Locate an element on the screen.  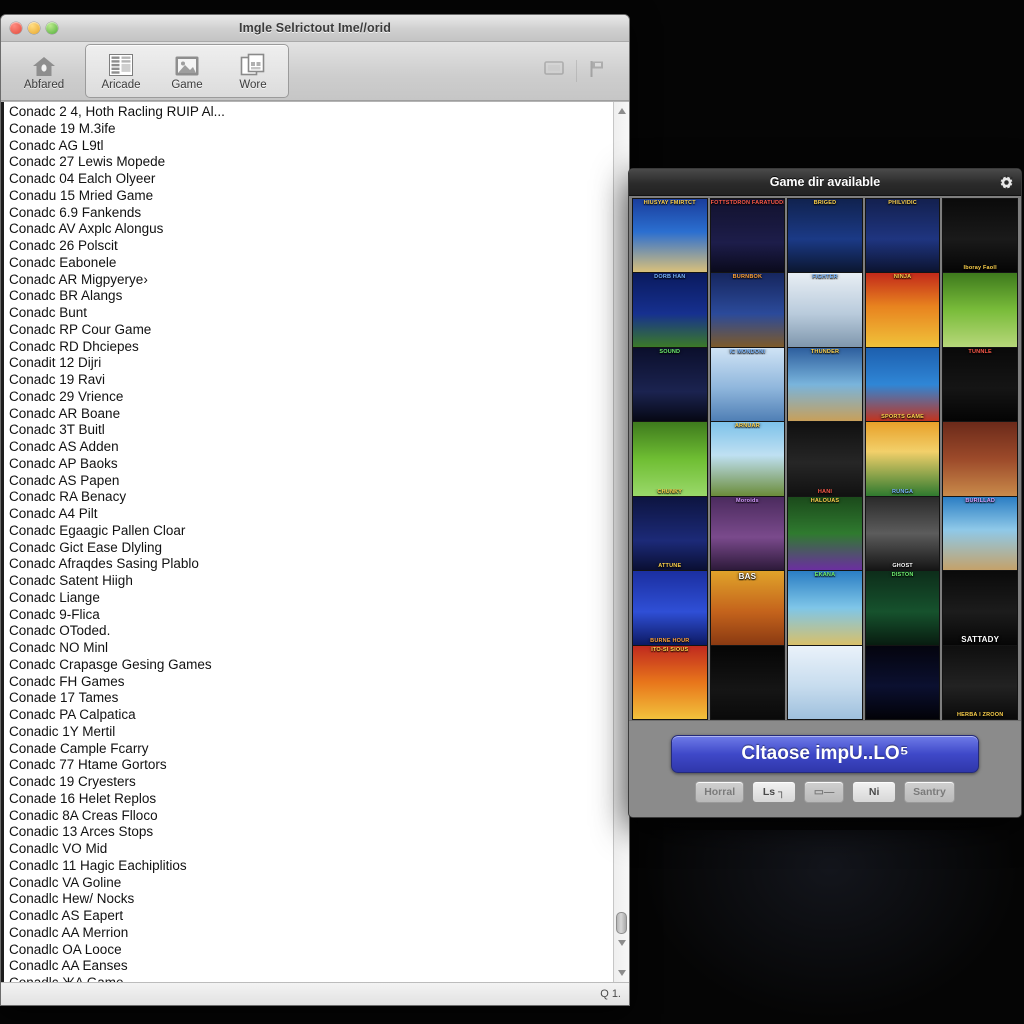
minimize-button is located at coordinates (34, 28).